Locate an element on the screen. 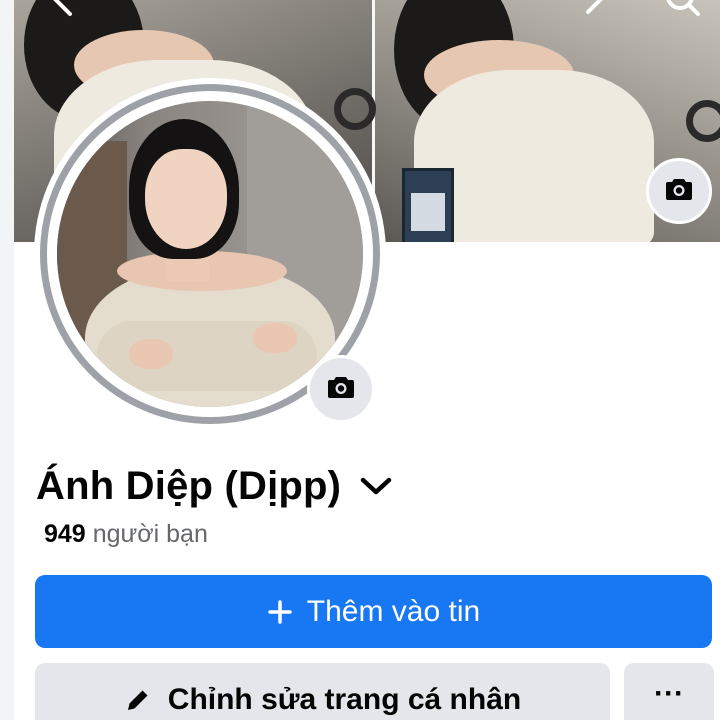 This screenshot has width=720, height=720. profile-name-row: Ánh Diệp (Dịpp) is located at coordinates (214, 486).